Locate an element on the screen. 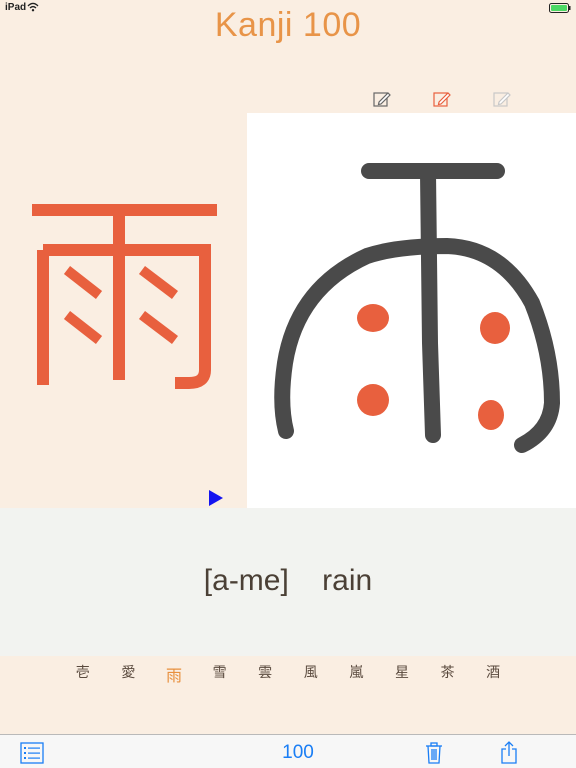  trash-icon is located at coordinates (434, 753).